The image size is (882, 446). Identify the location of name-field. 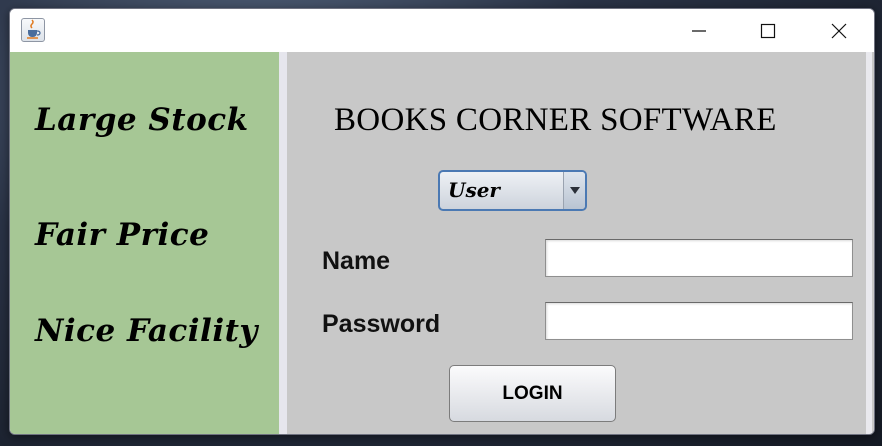
(699, 258).